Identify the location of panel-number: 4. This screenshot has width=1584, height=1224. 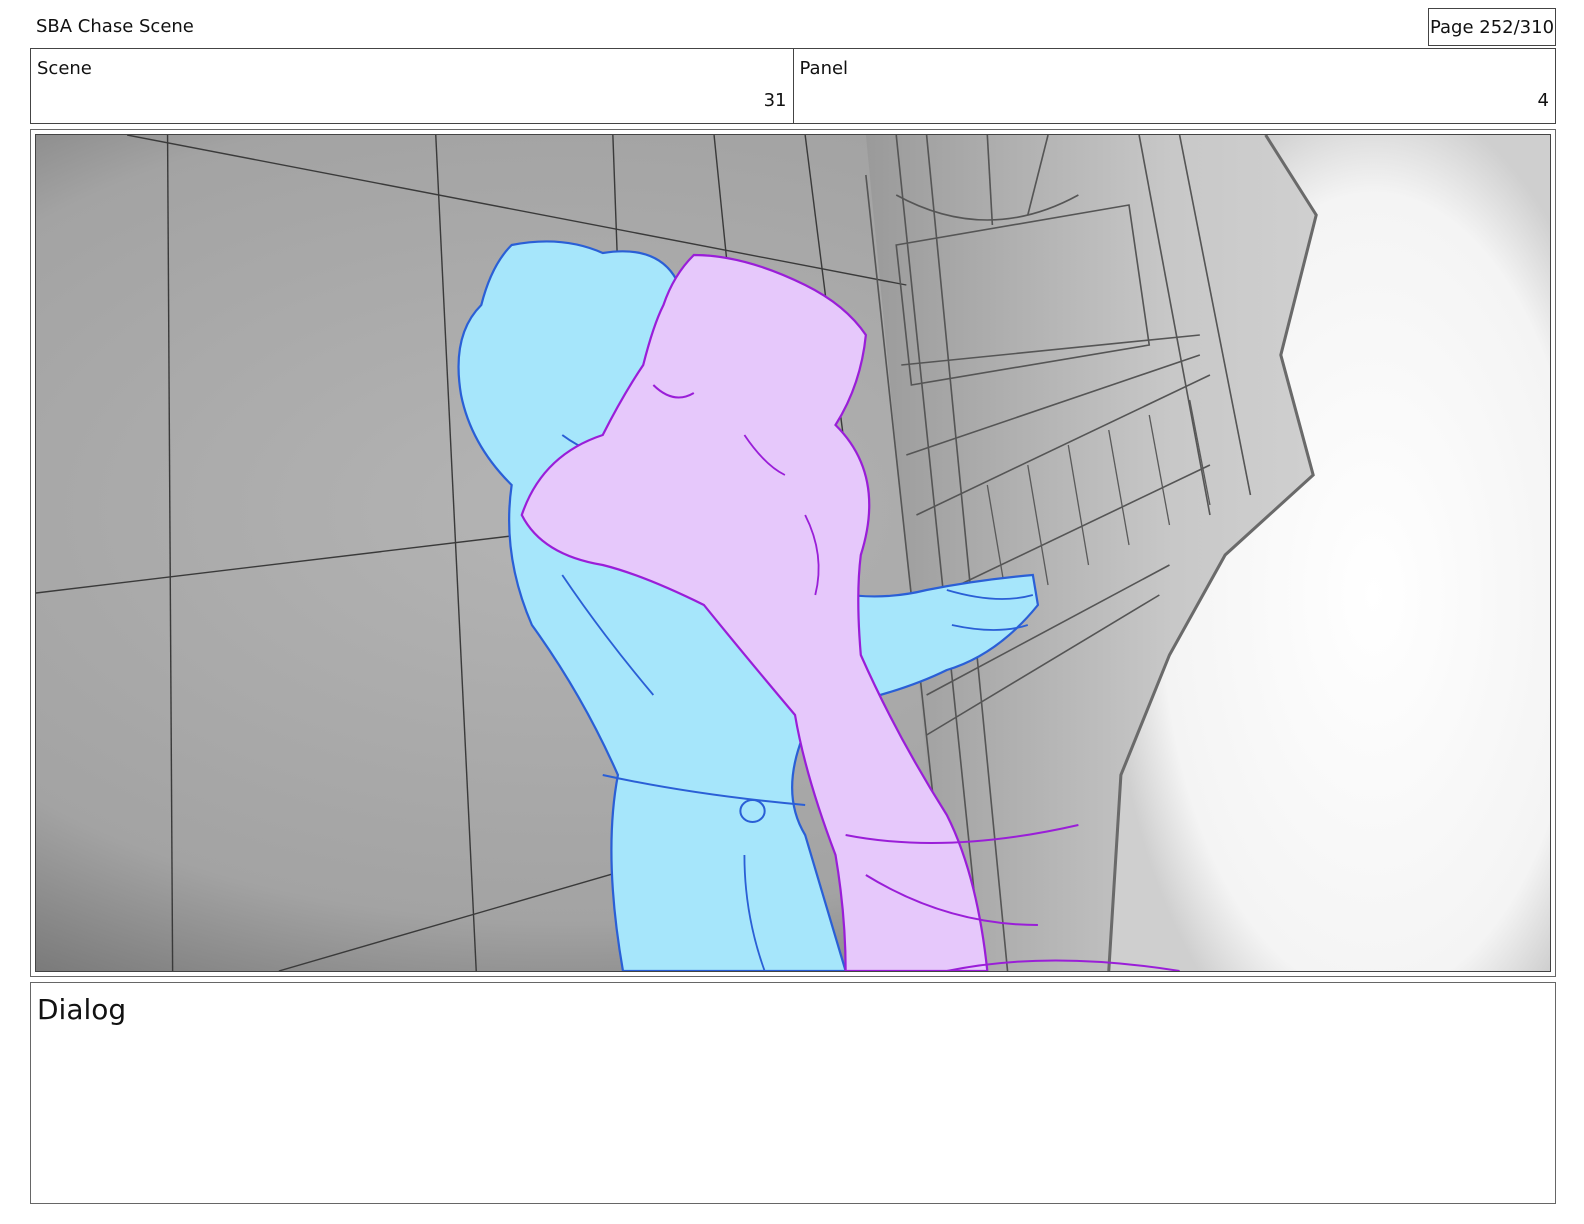
(1543, 100).